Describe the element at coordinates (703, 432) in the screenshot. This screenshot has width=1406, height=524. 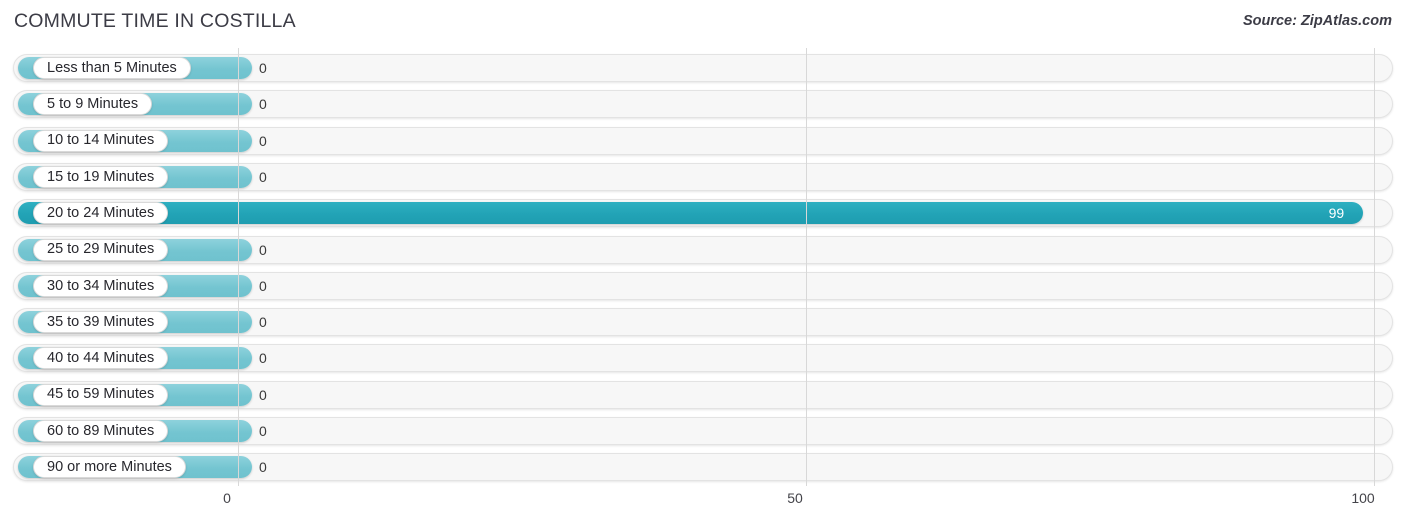
I see `table-row: 60 to 89 Minutes 0` at that location.